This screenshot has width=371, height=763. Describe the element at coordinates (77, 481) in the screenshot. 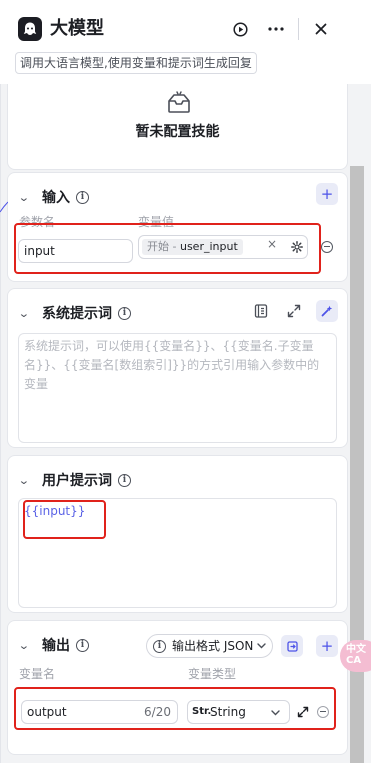

I see `user-prompt-title: 用户提示词` at that location.